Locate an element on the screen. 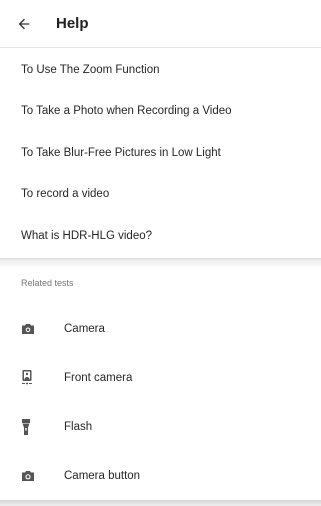 Image resolution: width=321 pixels, height=506 pixels. topic-item: To Use The Zoom Function is located at coordinates (160, 70).